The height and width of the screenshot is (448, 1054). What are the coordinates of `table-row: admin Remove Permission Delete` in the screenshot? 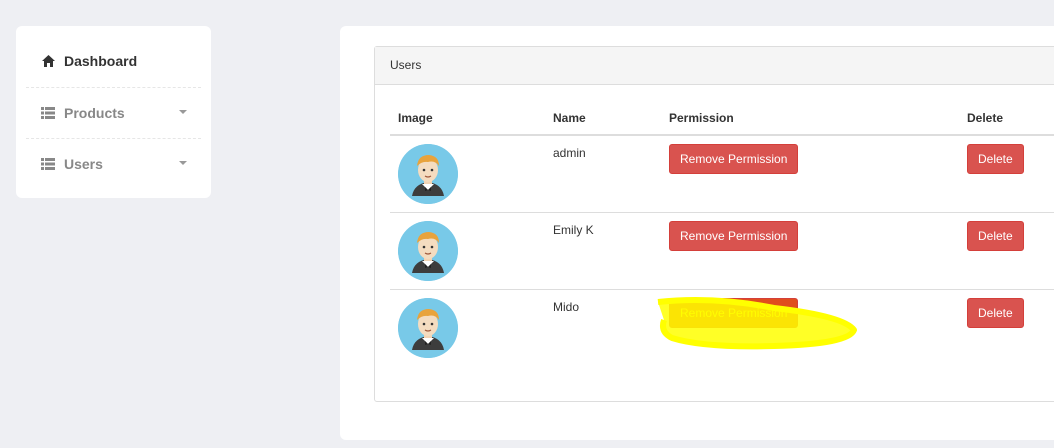 It's located at (722, 174).